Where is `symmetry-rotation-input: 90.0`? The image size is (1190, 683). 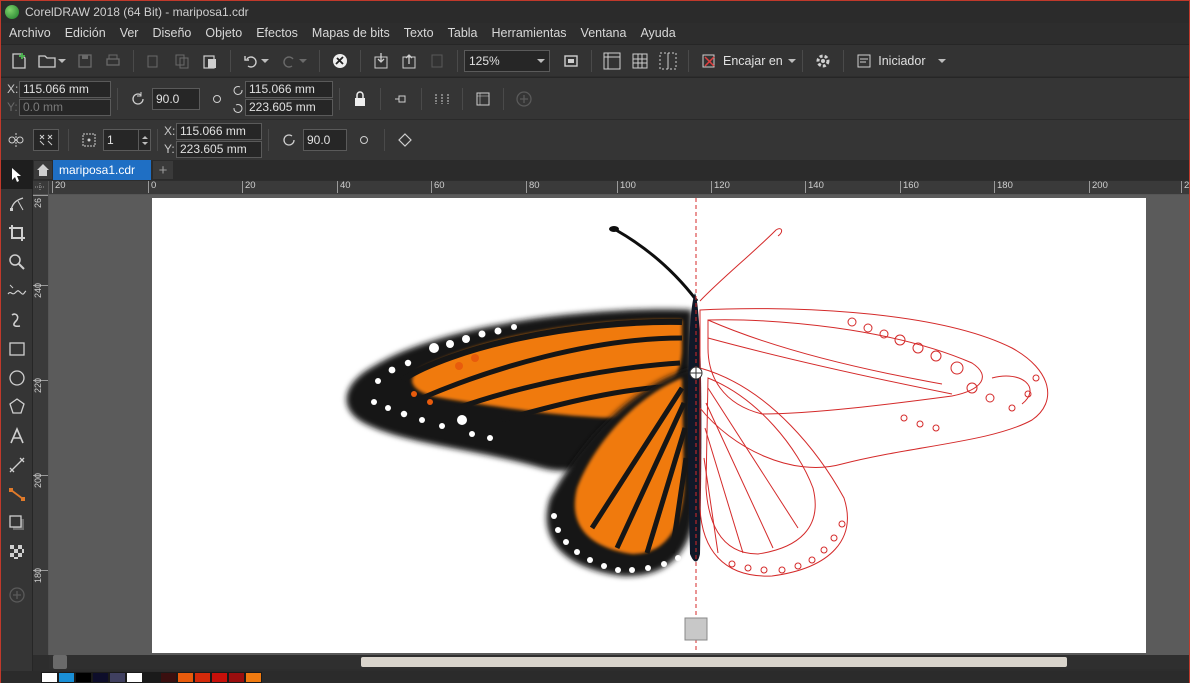
symmetry-rotation-input: 90.0 is located at coordinates (325, 140).